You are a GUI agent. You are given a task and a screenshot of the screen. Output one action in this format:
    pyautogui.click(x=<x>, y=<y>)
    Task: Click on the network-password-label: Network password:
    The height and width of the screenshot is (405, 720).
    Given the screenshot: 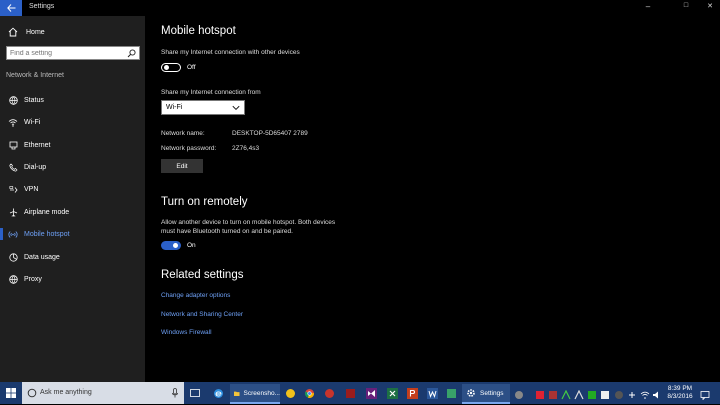 What is the action you would take?
    pyautogui.click(x=189, y=148)
    